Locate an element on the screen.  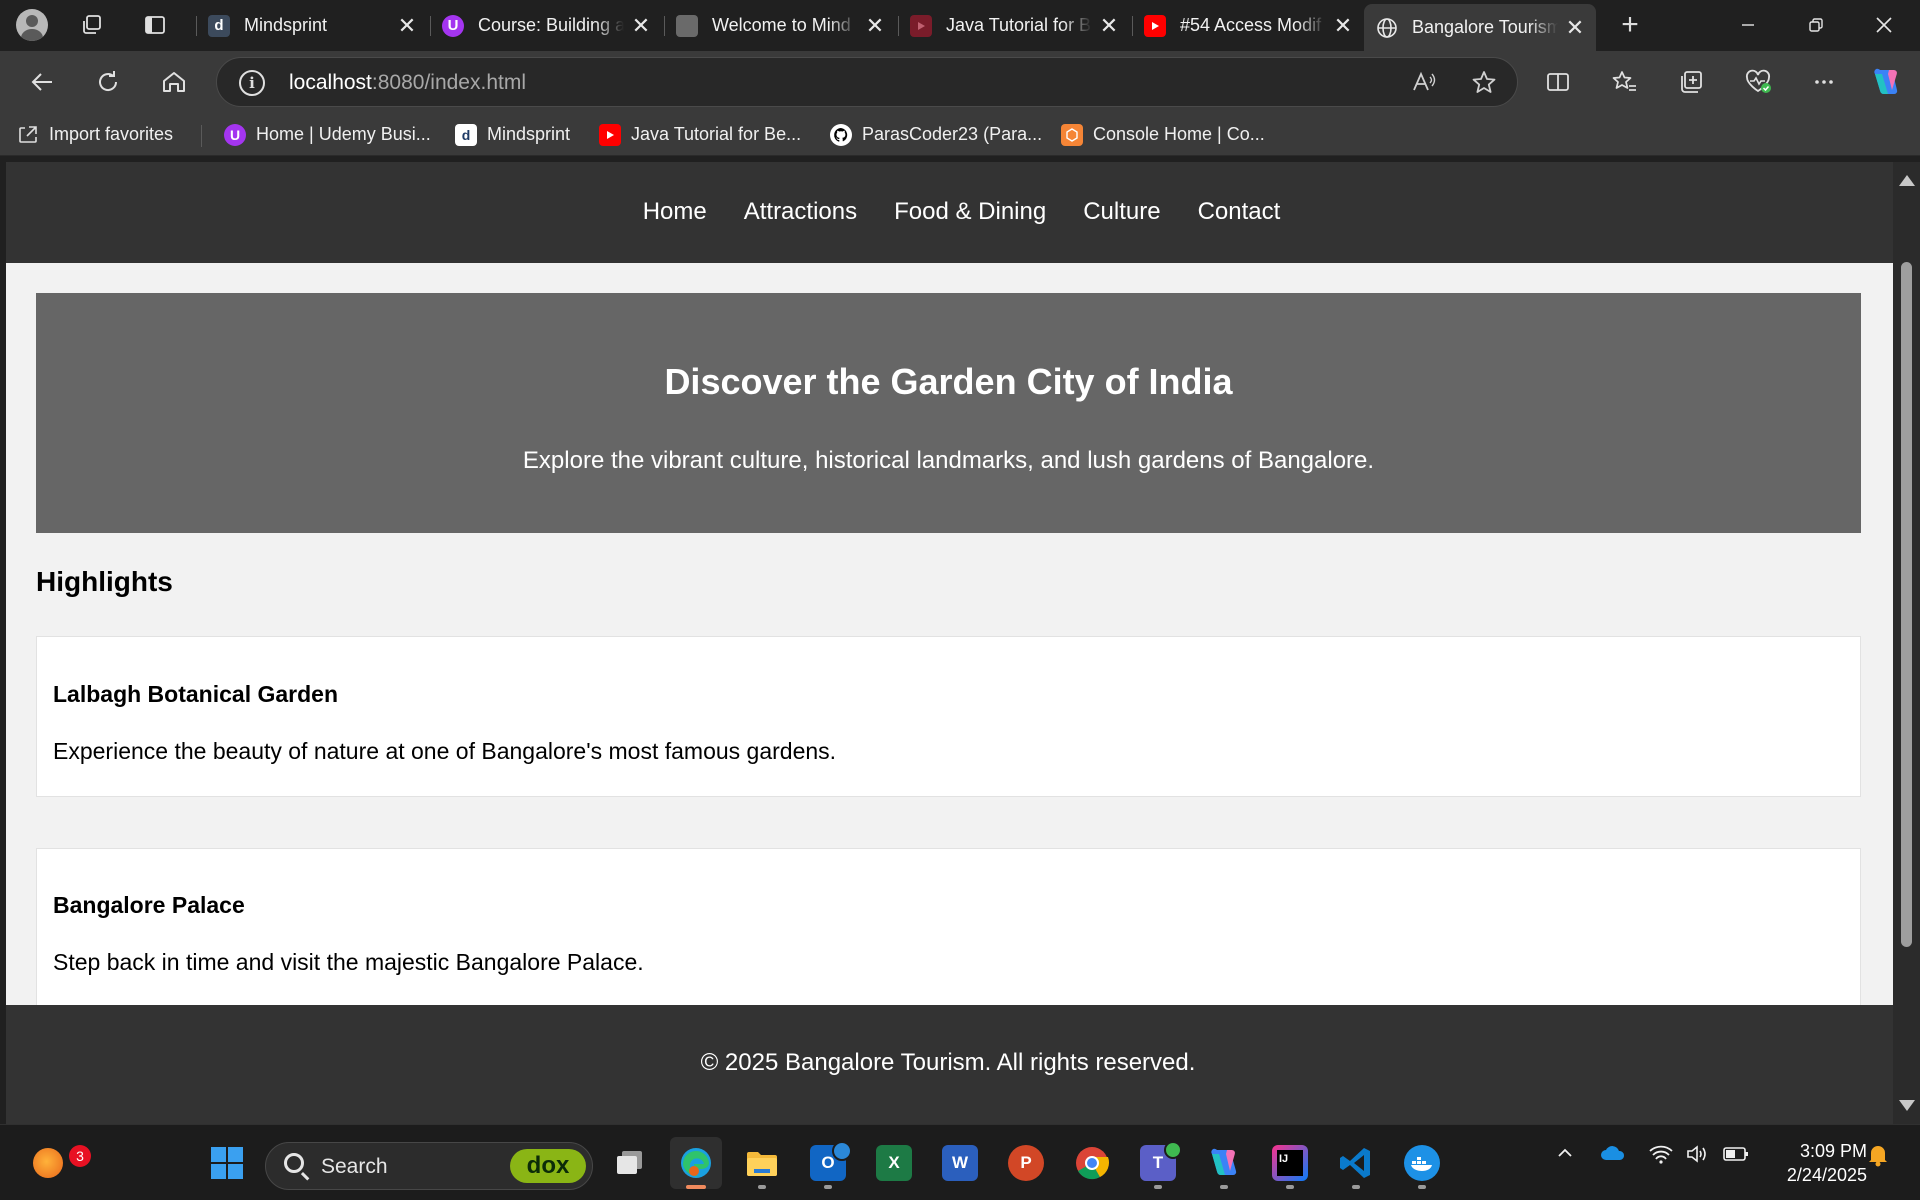
tab-title: Java Tutorial for B is located at coordinates (1019, 25).